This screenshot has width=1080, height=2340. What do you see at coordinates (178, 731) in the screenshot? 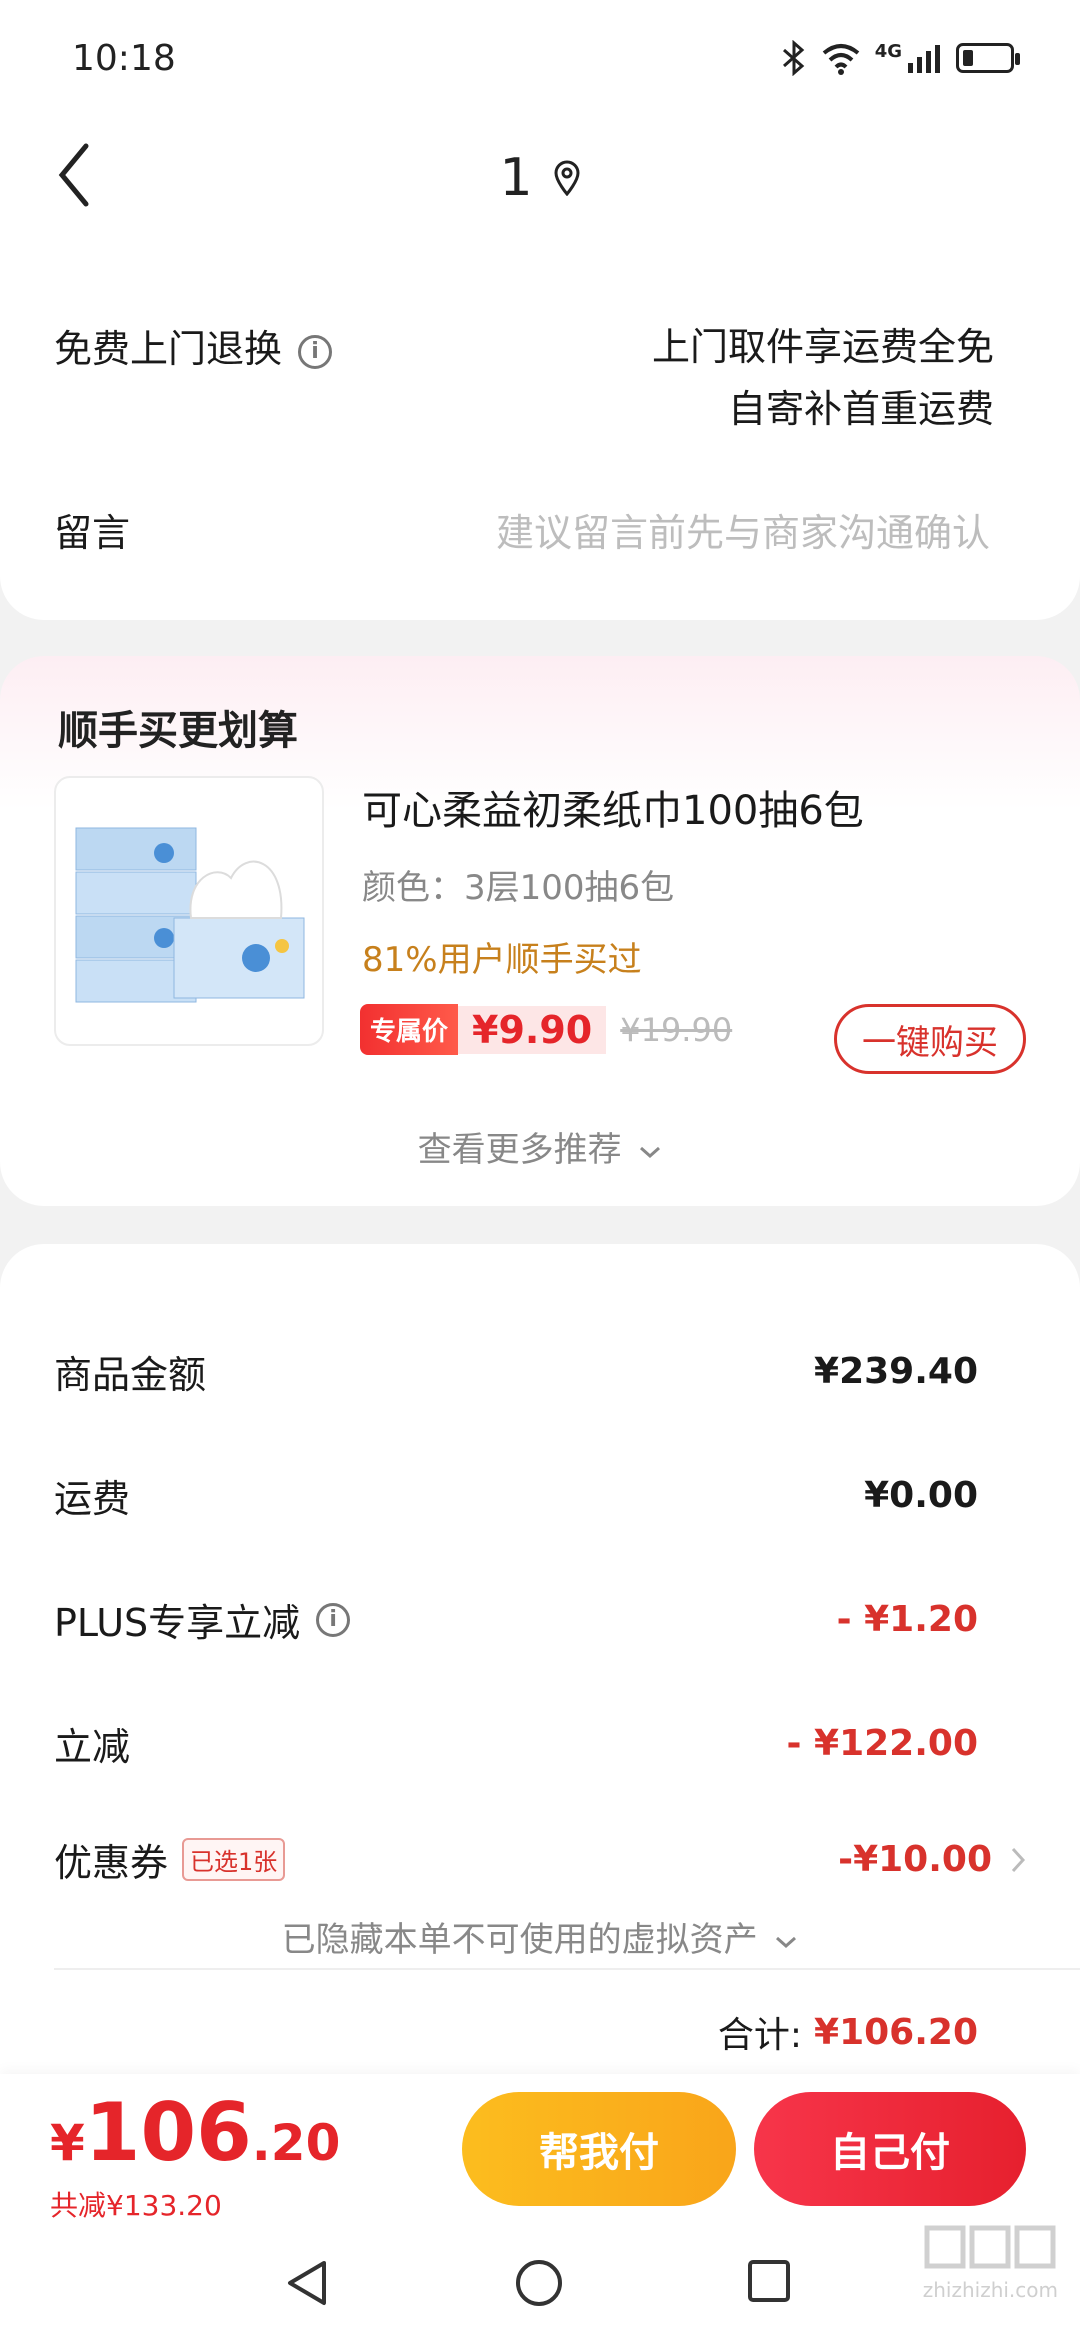
I see `recommend-title: 顺手买更划算` at bounding box center [178, 731].